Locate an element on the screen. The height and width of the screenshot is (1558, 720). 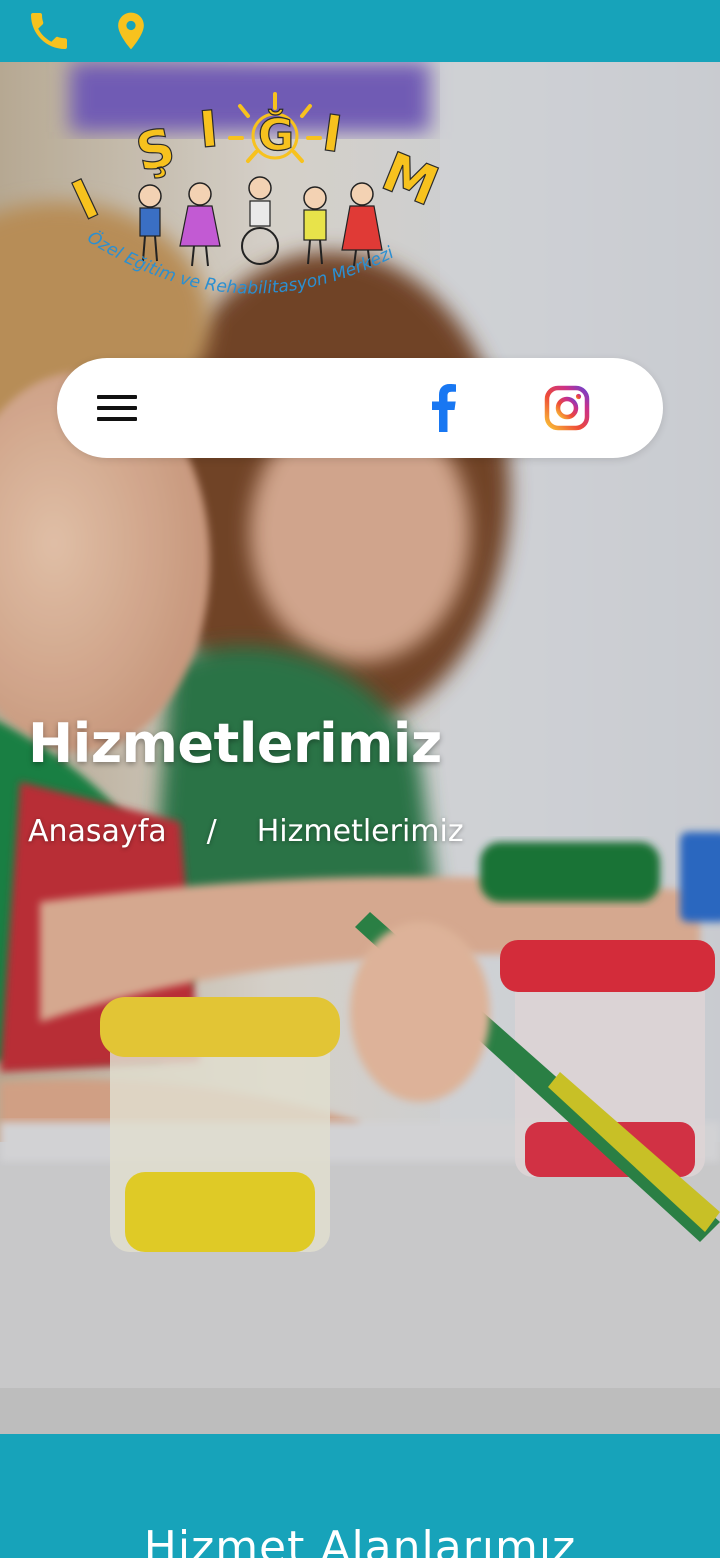
logo-letter: Ğ is located at coordinates (276, 134).